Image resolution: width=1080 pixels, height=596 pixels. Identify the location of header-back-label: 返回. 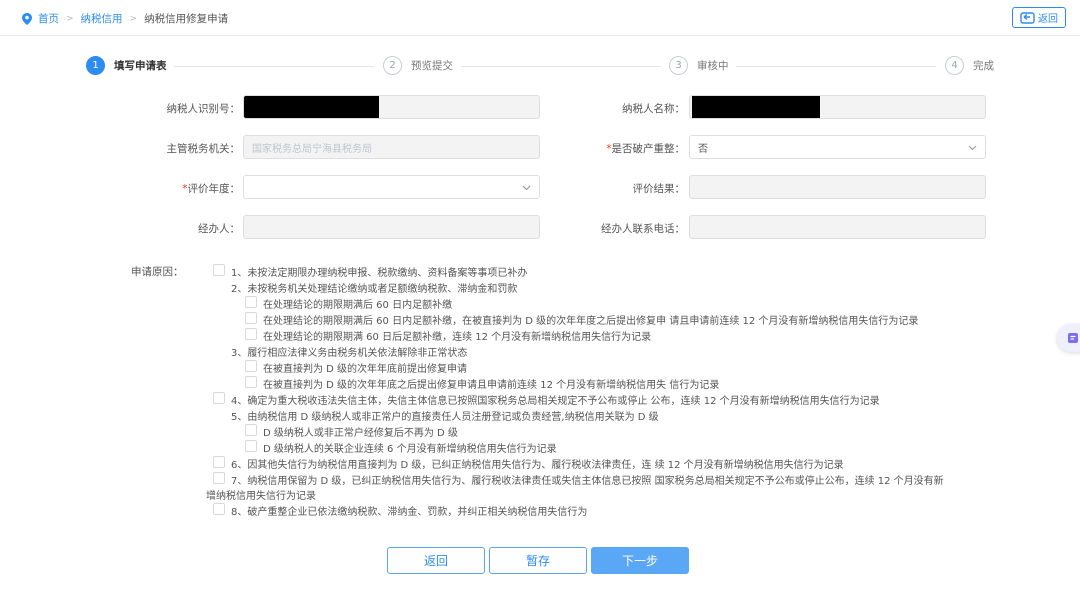
(1048, 19).